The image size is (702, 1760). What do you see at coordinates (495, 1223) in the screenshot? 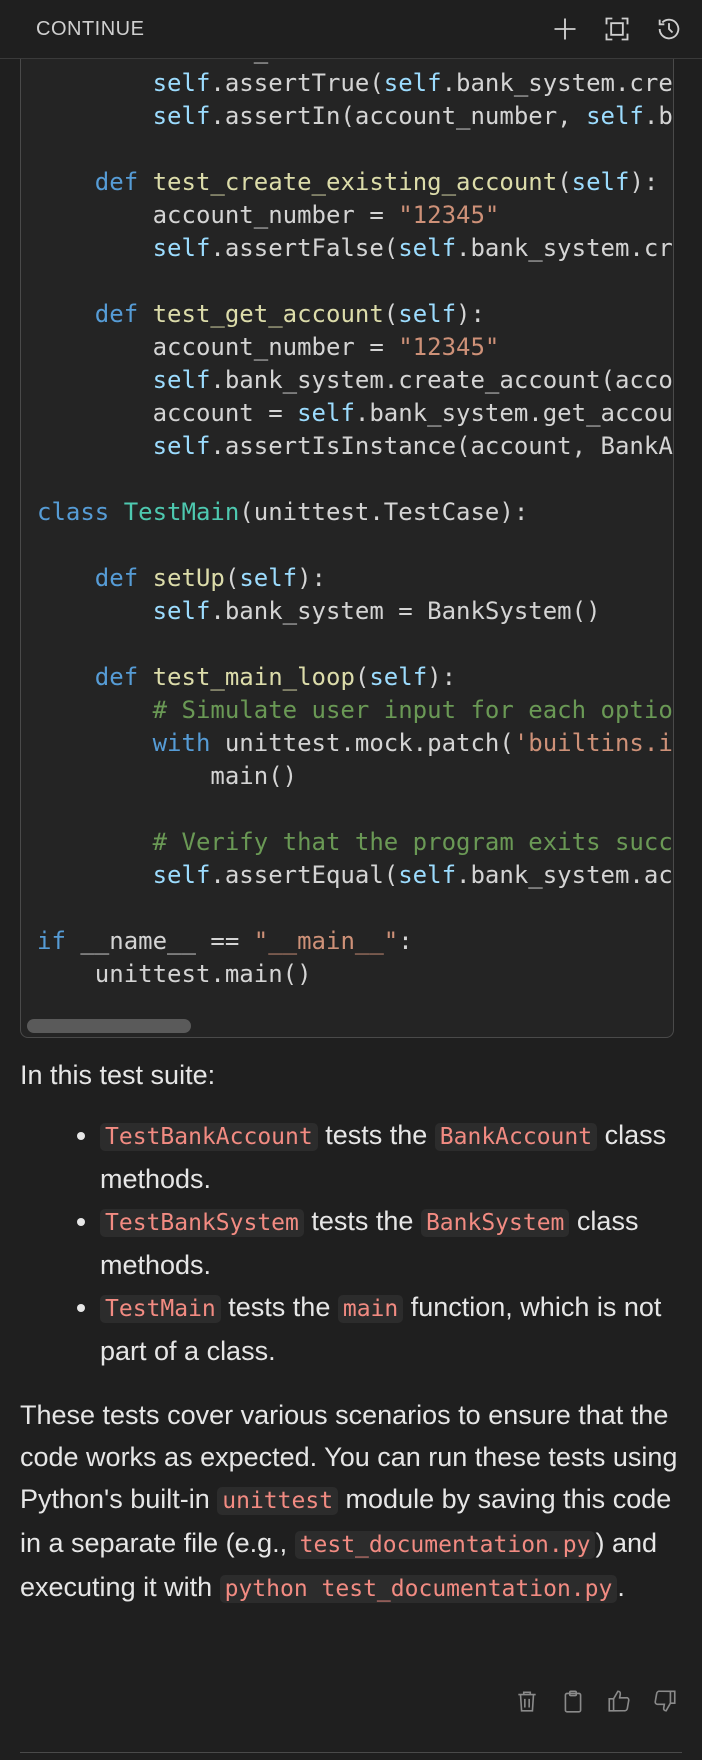
I see `inline-code: BankSystem` at bounding box center [495, 1223].